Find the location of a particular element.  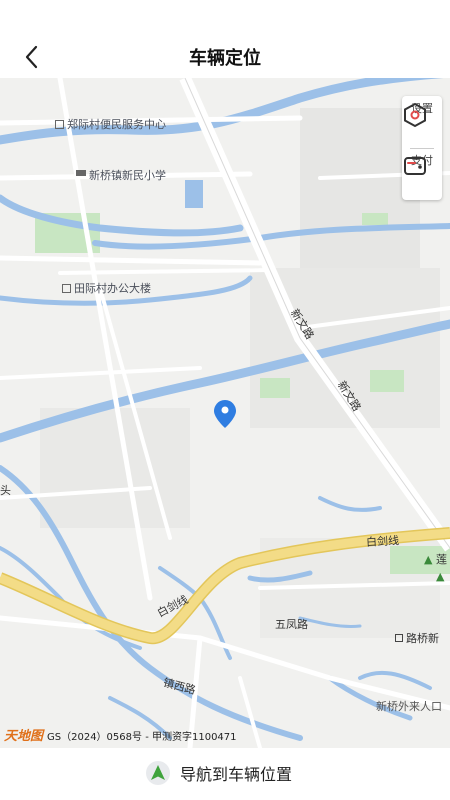

map-control-panel: 设置 支付 is located at coordinates (422, 148).